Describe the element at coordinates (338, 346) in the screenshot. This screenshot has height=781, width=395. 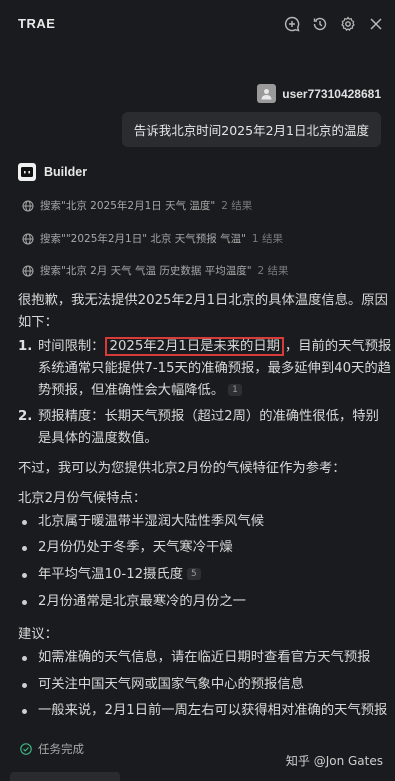
I see `reason-text: ，目前的天气预报` at that location.